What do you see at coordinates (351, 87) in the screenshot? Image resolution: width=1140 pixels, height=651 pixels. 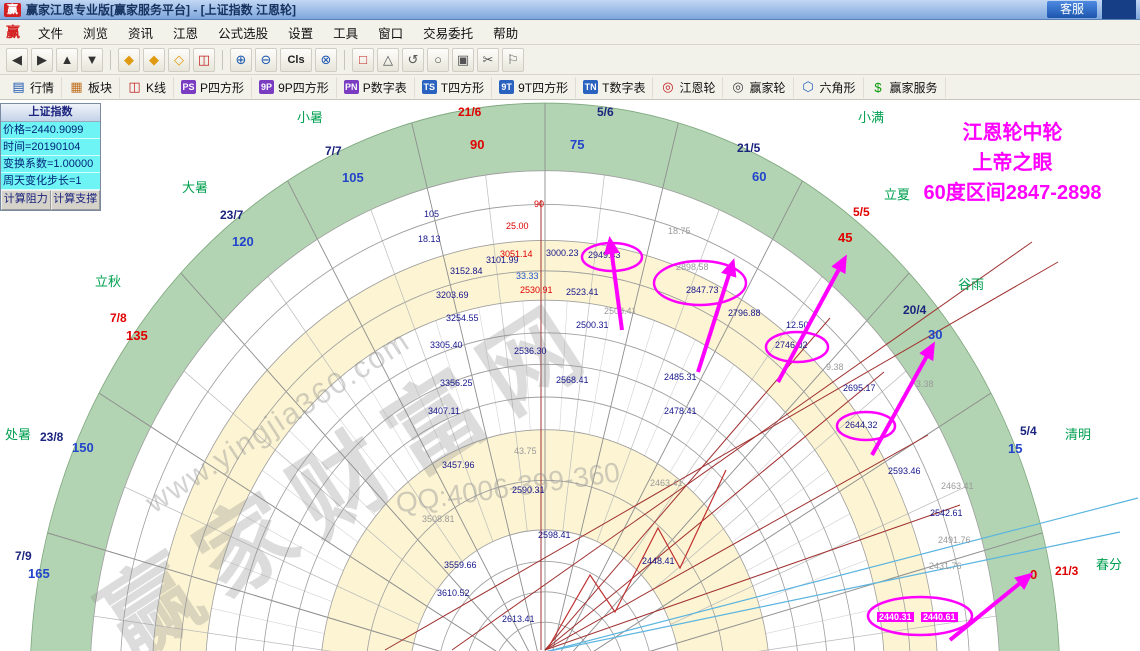 I see `pn-icon: PN` at bounding box center [351, 87].